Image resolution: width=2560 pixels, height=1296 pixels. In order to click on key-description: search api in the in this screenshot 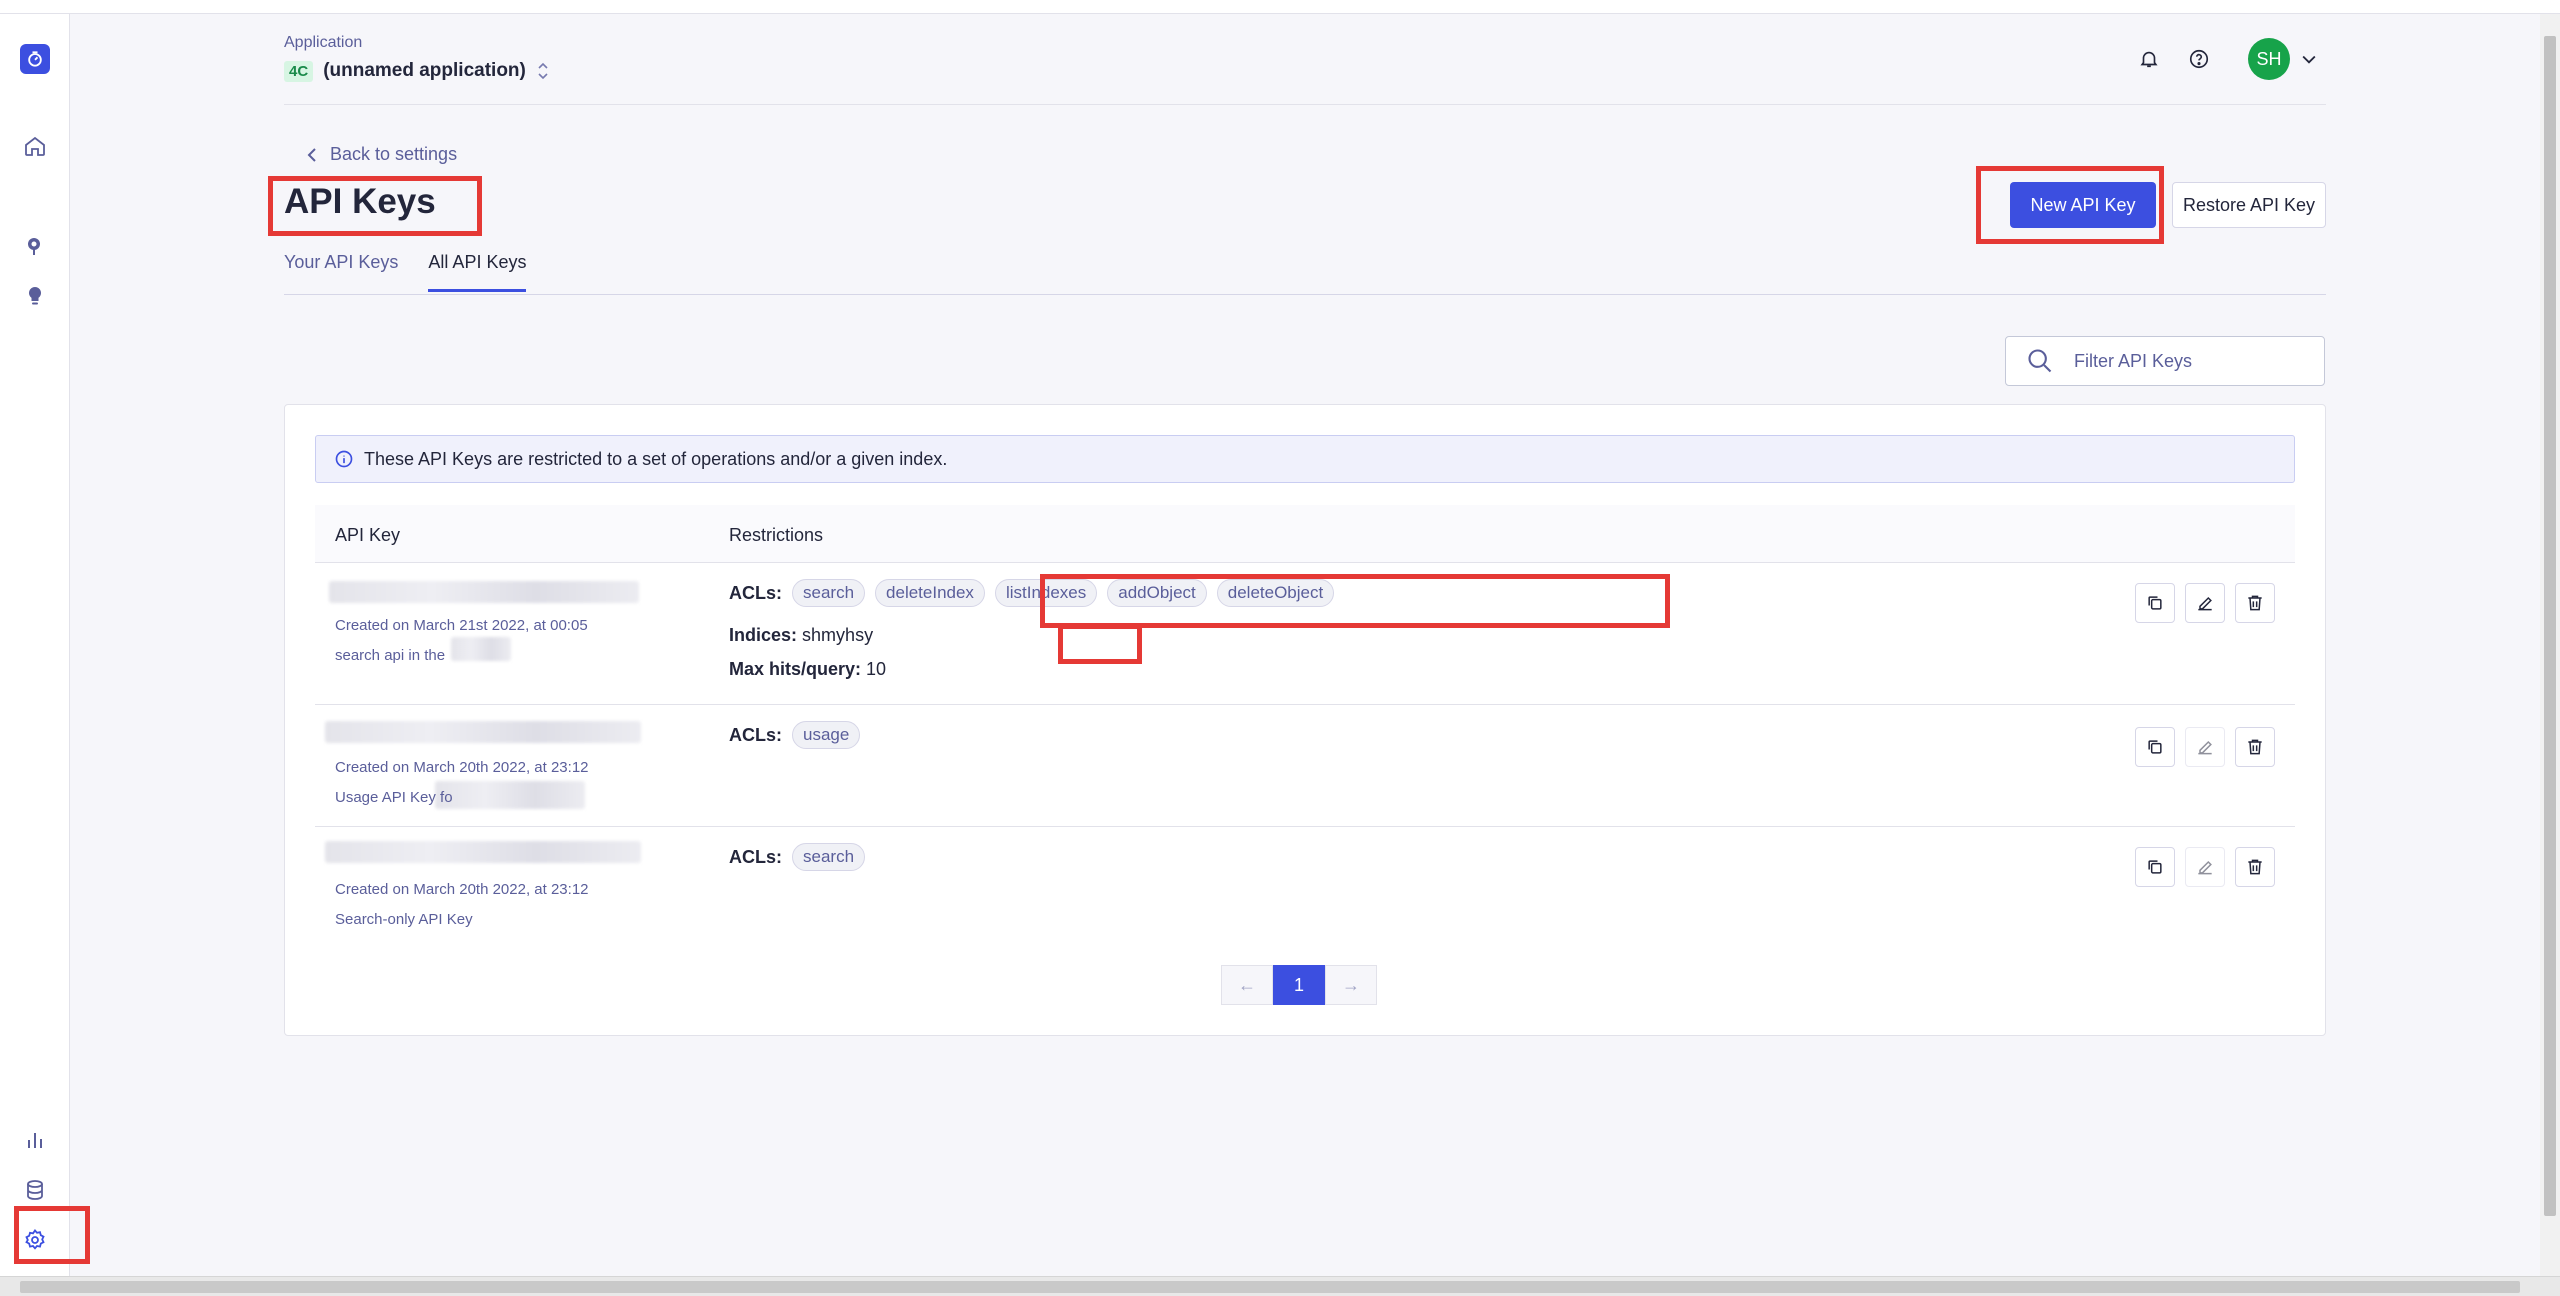, I will do `click(390, 655)`.